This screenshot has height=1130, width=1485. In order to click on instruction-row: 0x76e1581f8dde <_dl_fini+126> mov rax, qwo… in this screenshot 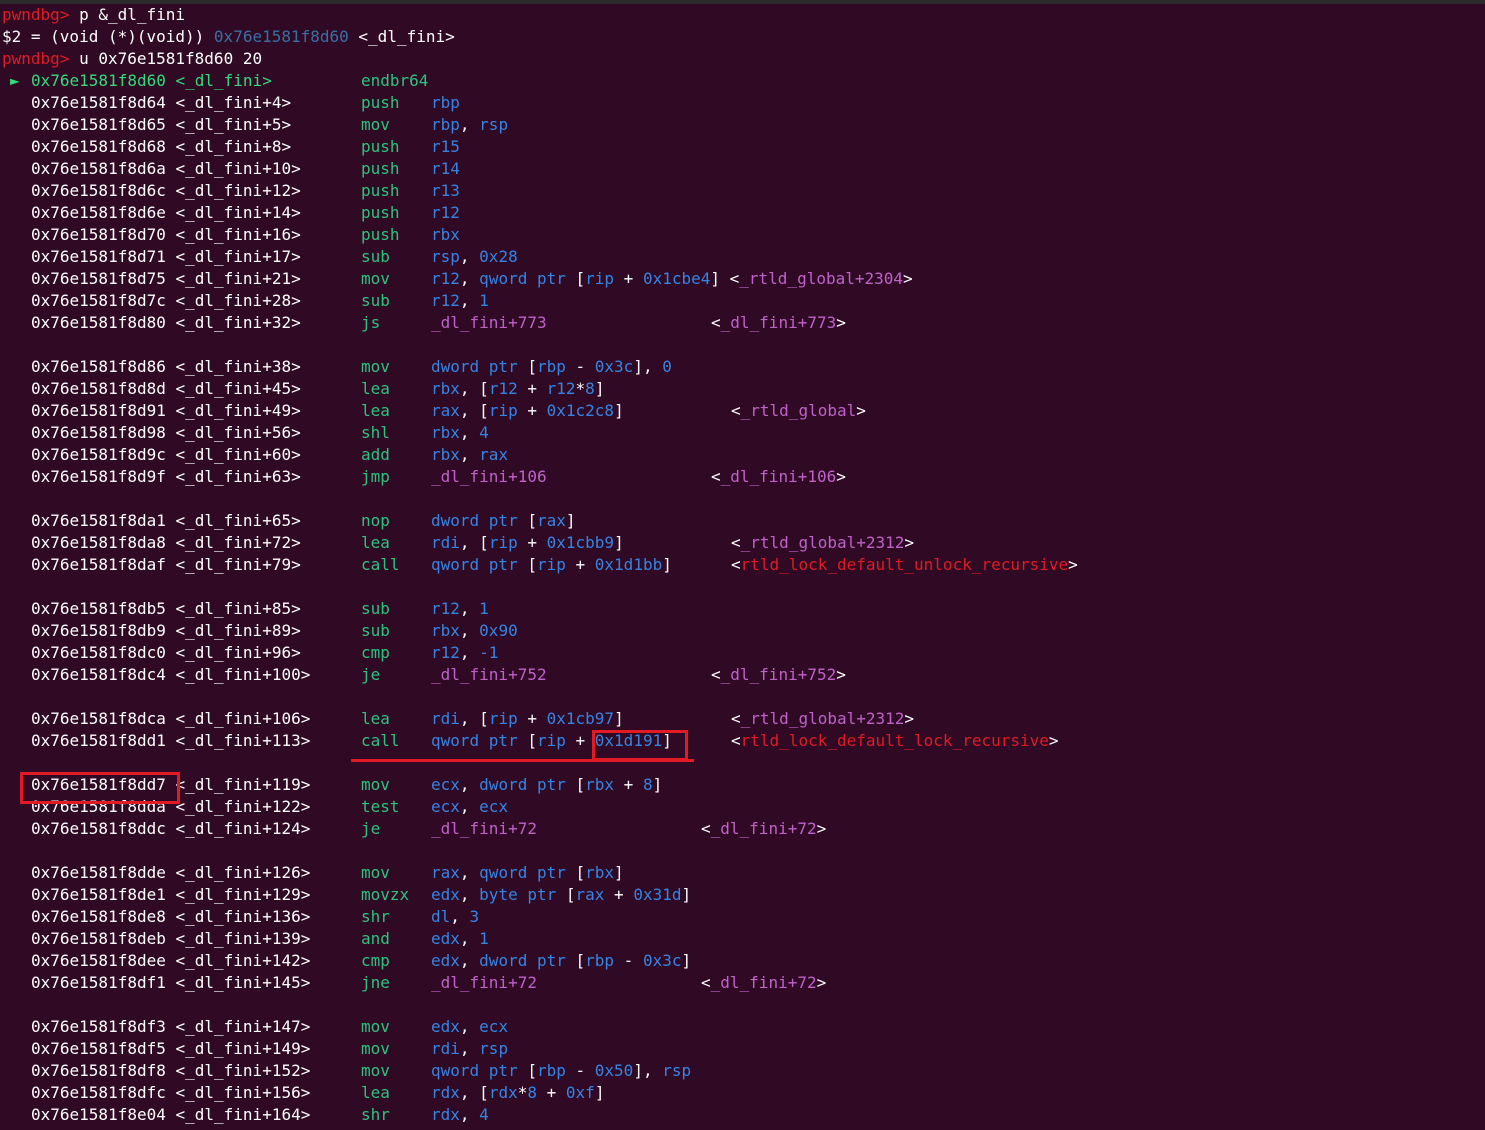, I will do `click(742, 873)`.